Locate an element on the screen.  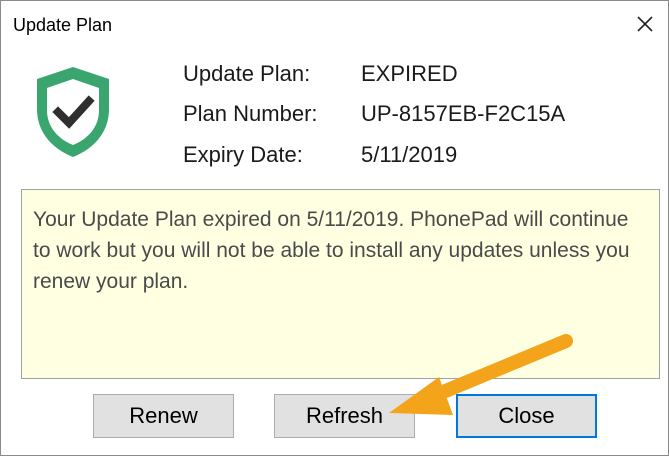
expiry-date-value: 5/11/2019 is located at coordinates (409, 154).